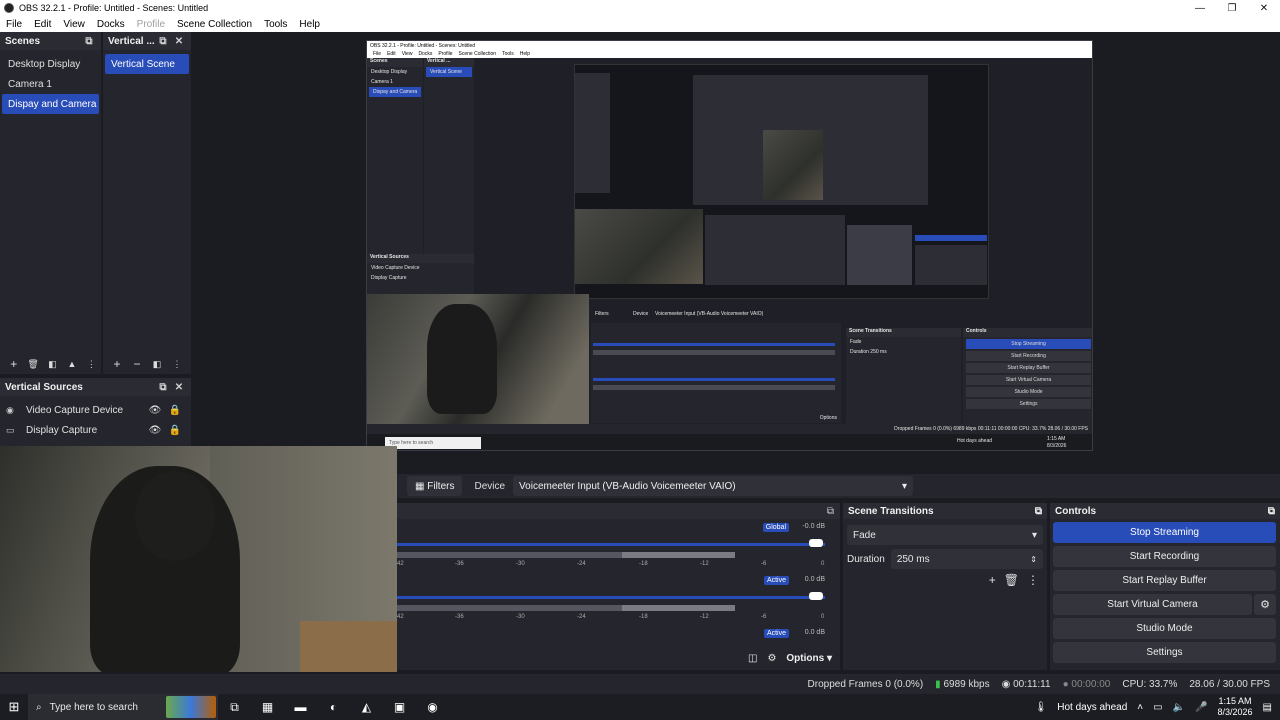  I want to click on windows-start-icon: ⊞, so click(14, 707).